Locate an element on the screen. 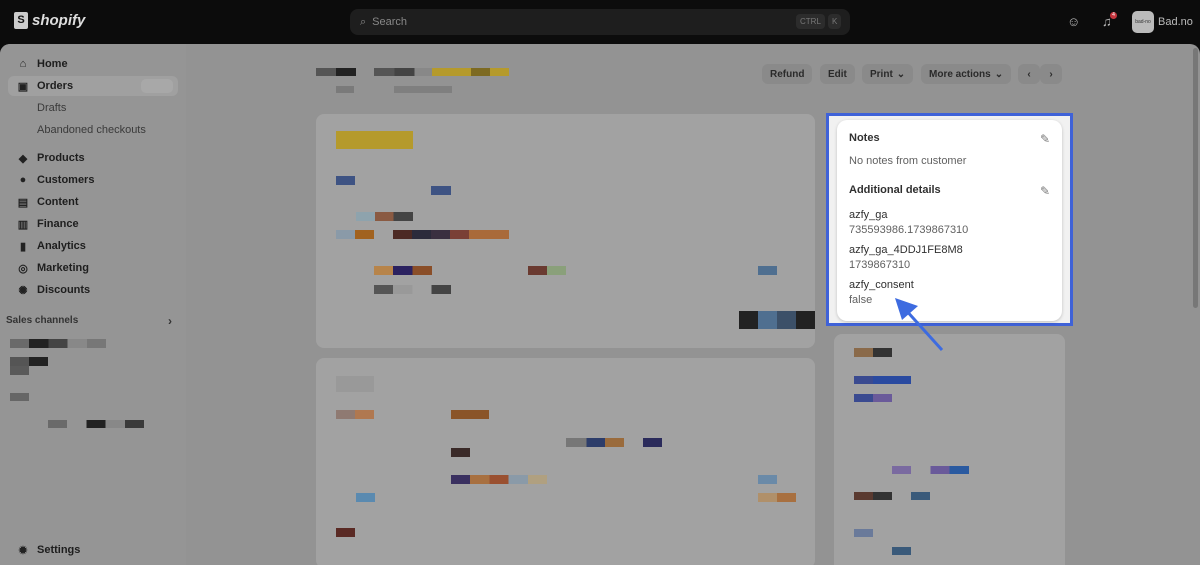 The height and width of the screenshot is (565, 1200). sidekick-icon: ☺ is located at coordinates (1073, 21).